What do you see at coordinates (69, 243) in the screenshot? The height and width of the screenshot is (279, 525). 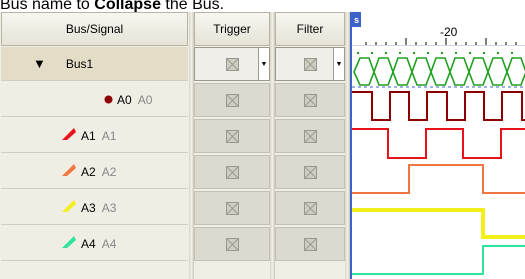 I see `probe-green-icon` at bounding box center [69, 243].